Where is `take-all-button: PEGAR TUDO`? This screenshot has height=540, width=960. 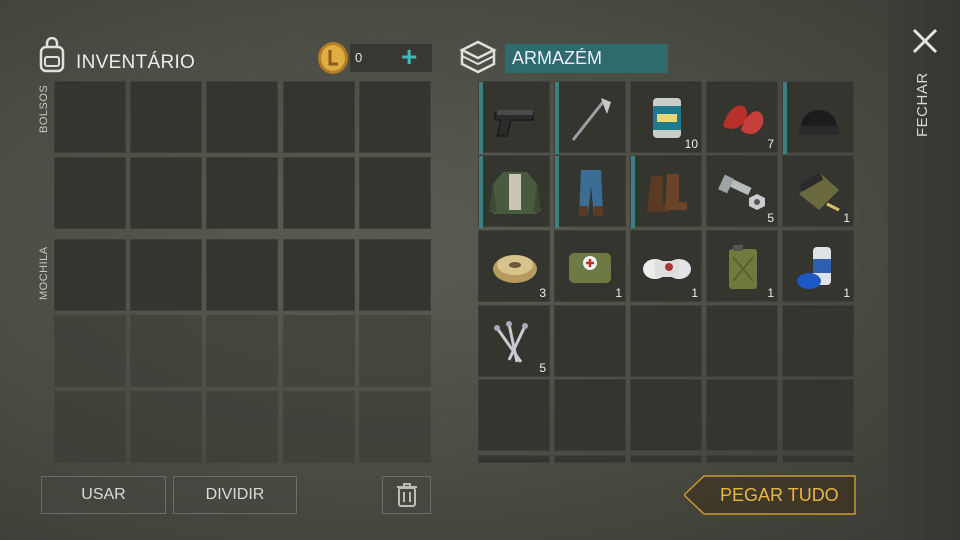 take-all-button: PEGAR TUDO is located at coordinates (770, 495).